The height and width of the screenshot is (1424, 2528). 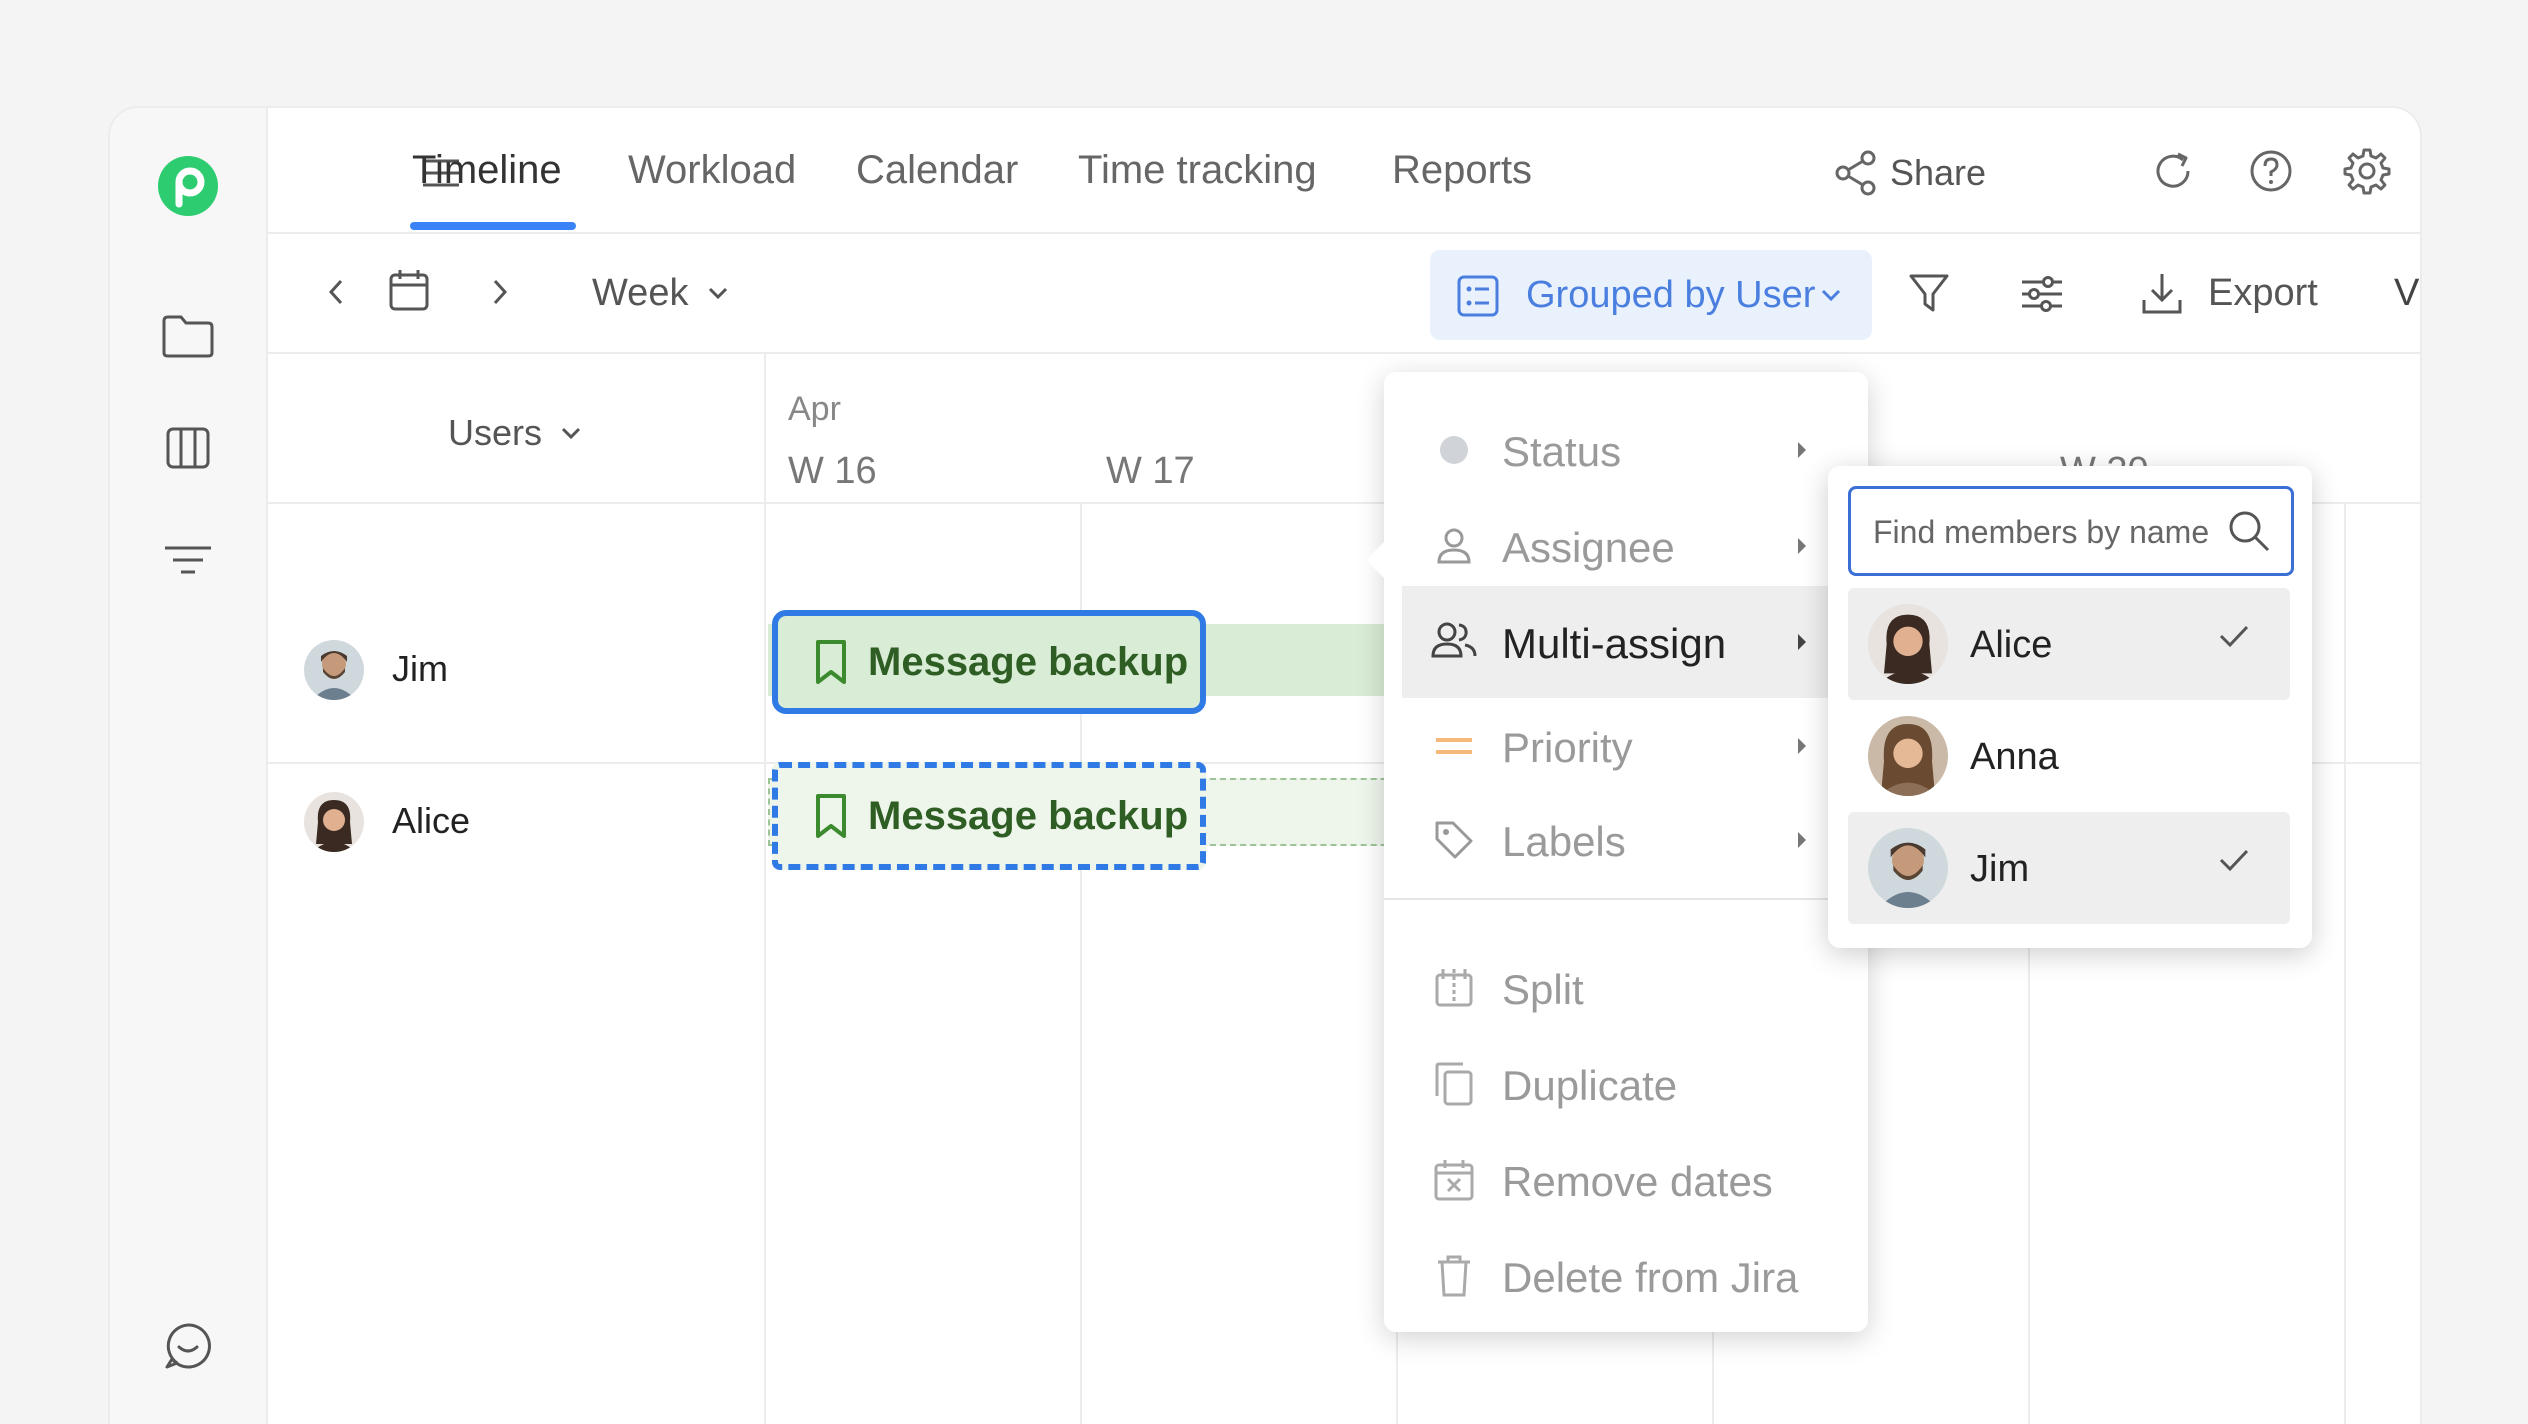 What do you see at coordinates (1454, 1276) in the screenshot?
I see `trash-icon` at bounding box center [1454, 1276].